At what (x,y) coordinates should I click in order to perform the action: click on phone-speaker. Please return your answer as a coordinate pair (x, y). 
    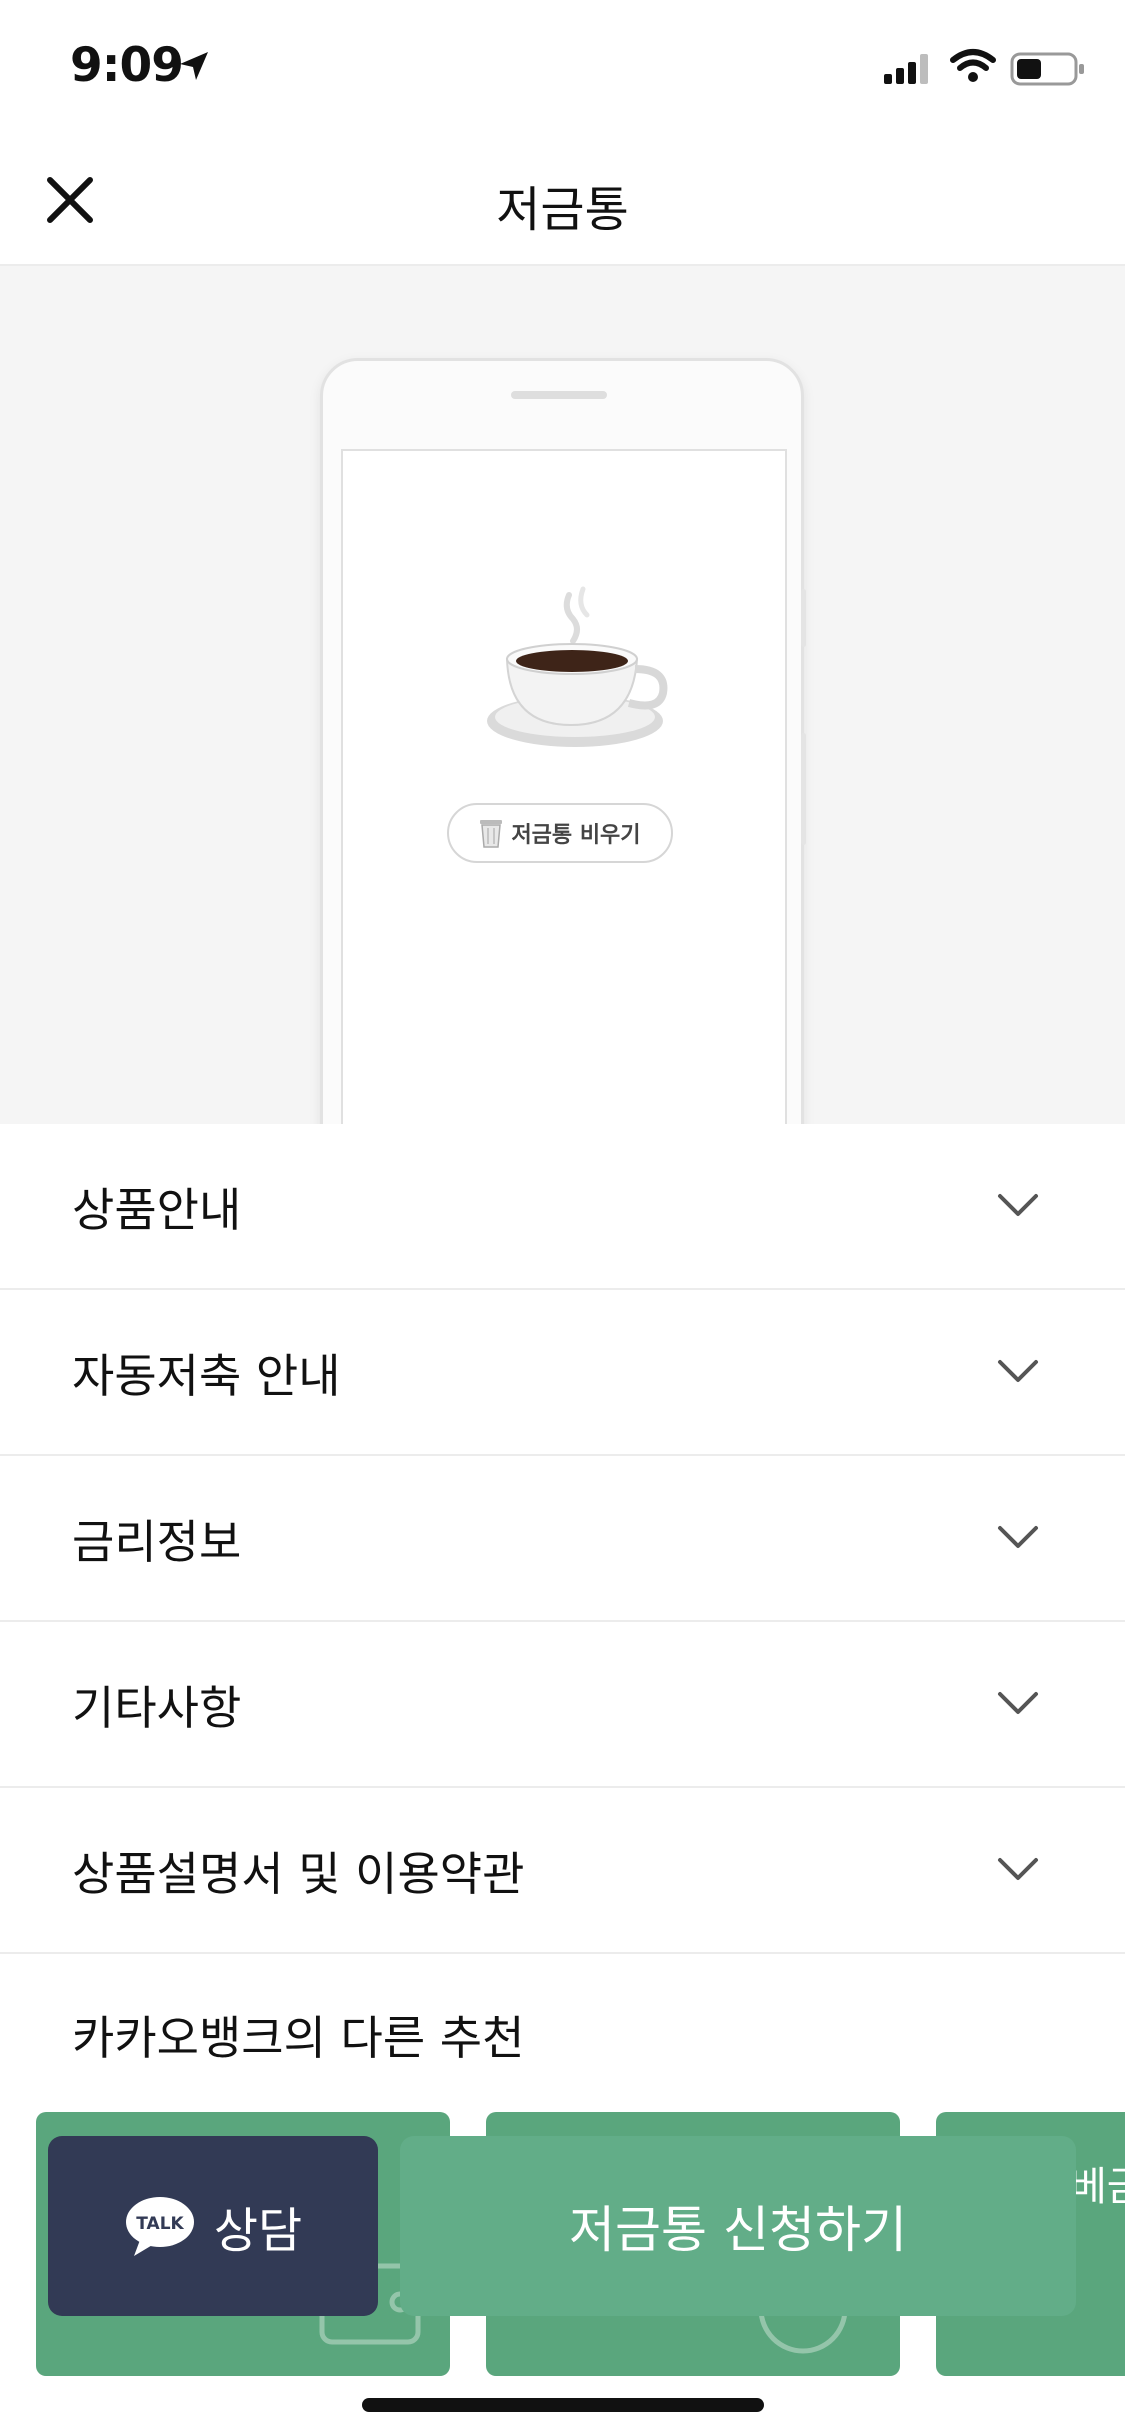
    Looking at the image, I should click on (559, 395).